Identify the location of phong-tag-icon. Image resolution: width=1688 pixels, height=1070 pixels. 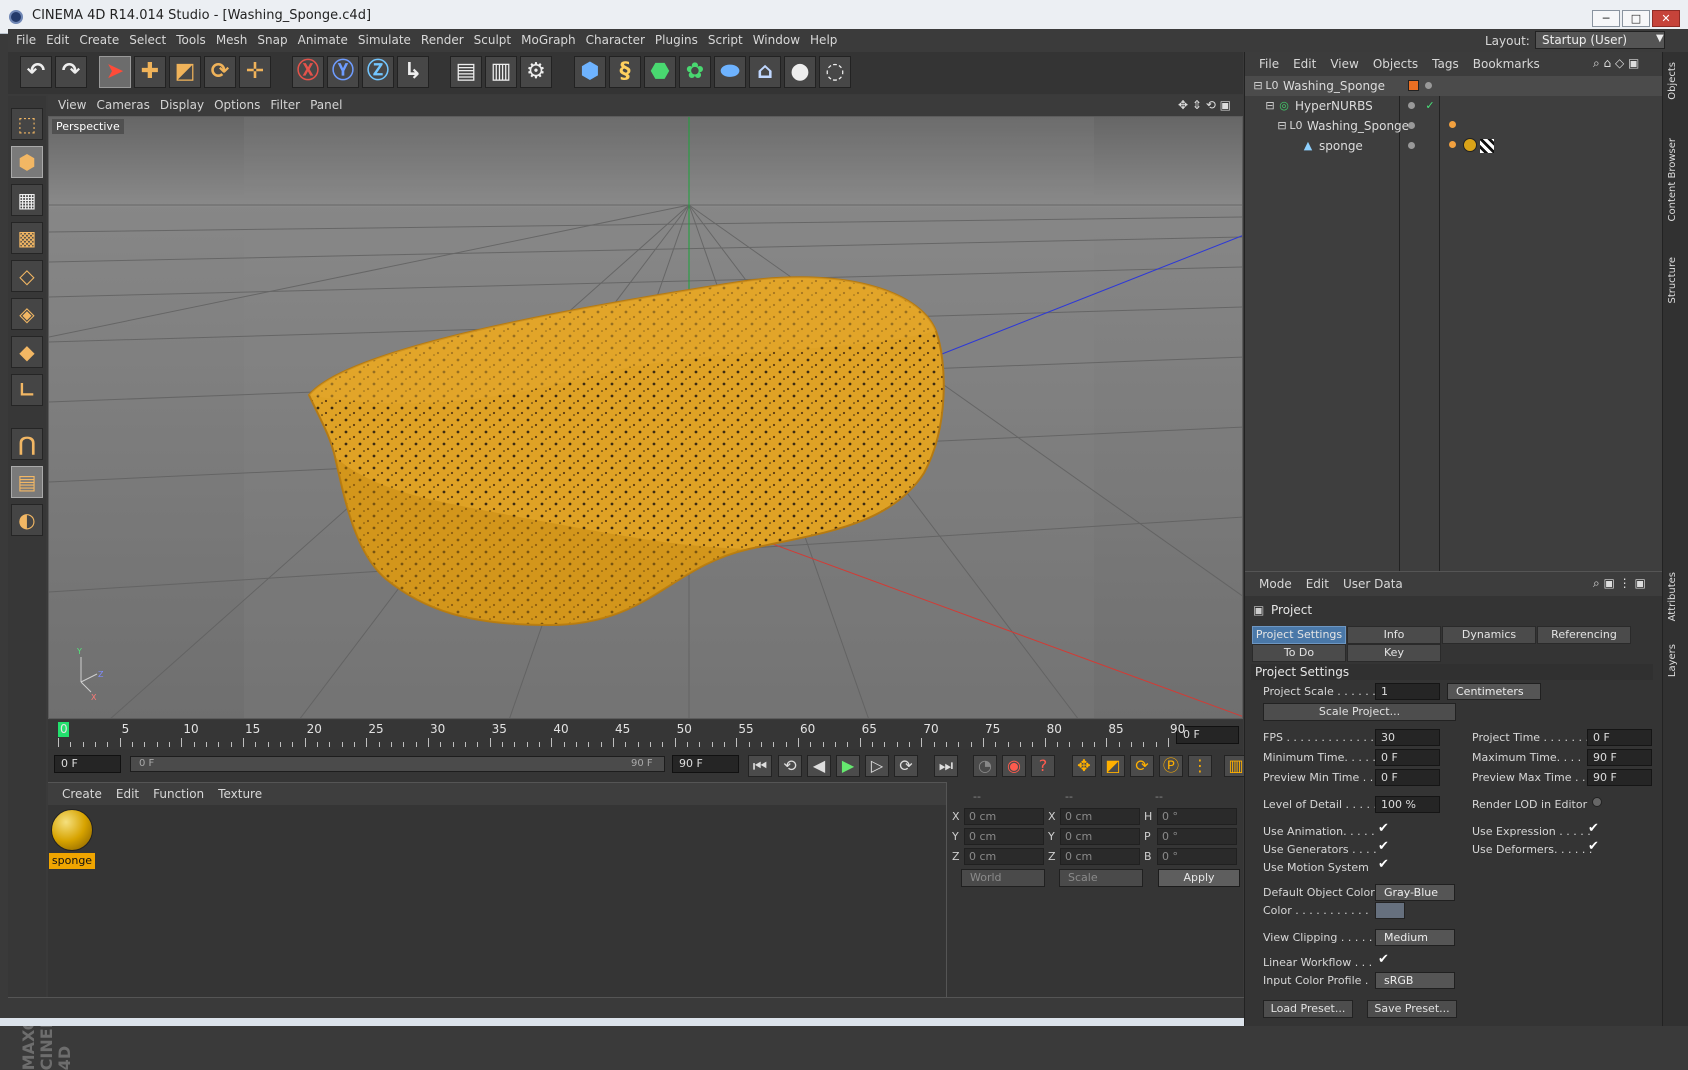
(1452, 124).